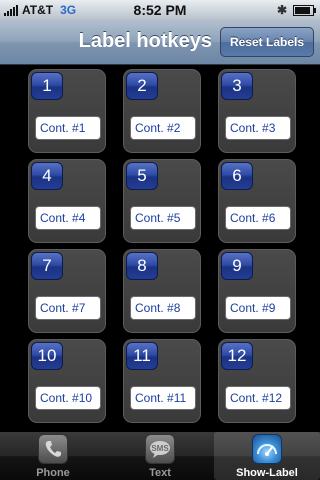  I want to click on hotkey-number-button: 1, so click(47, 86).